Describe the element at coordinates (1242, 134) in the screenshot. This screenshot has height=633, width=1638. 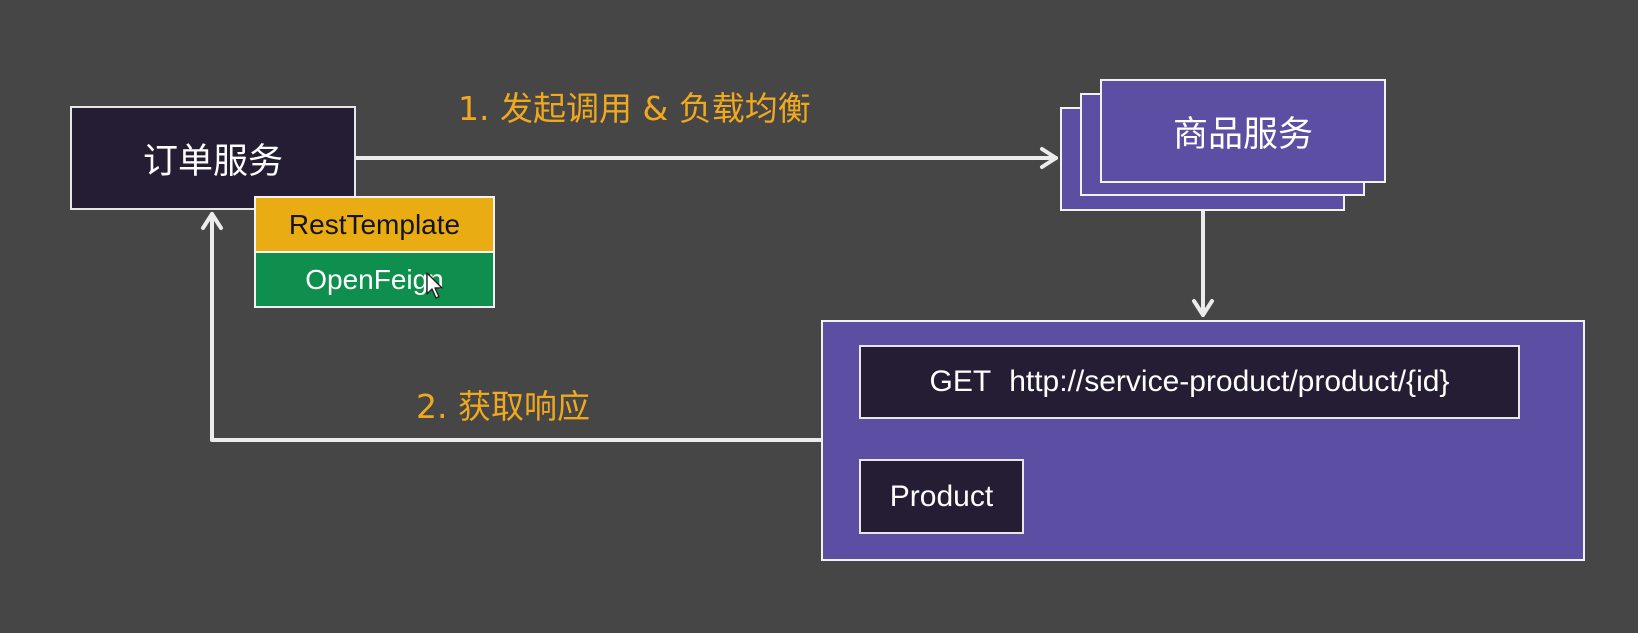
I see `product-service-label: 商品服务` at that location.